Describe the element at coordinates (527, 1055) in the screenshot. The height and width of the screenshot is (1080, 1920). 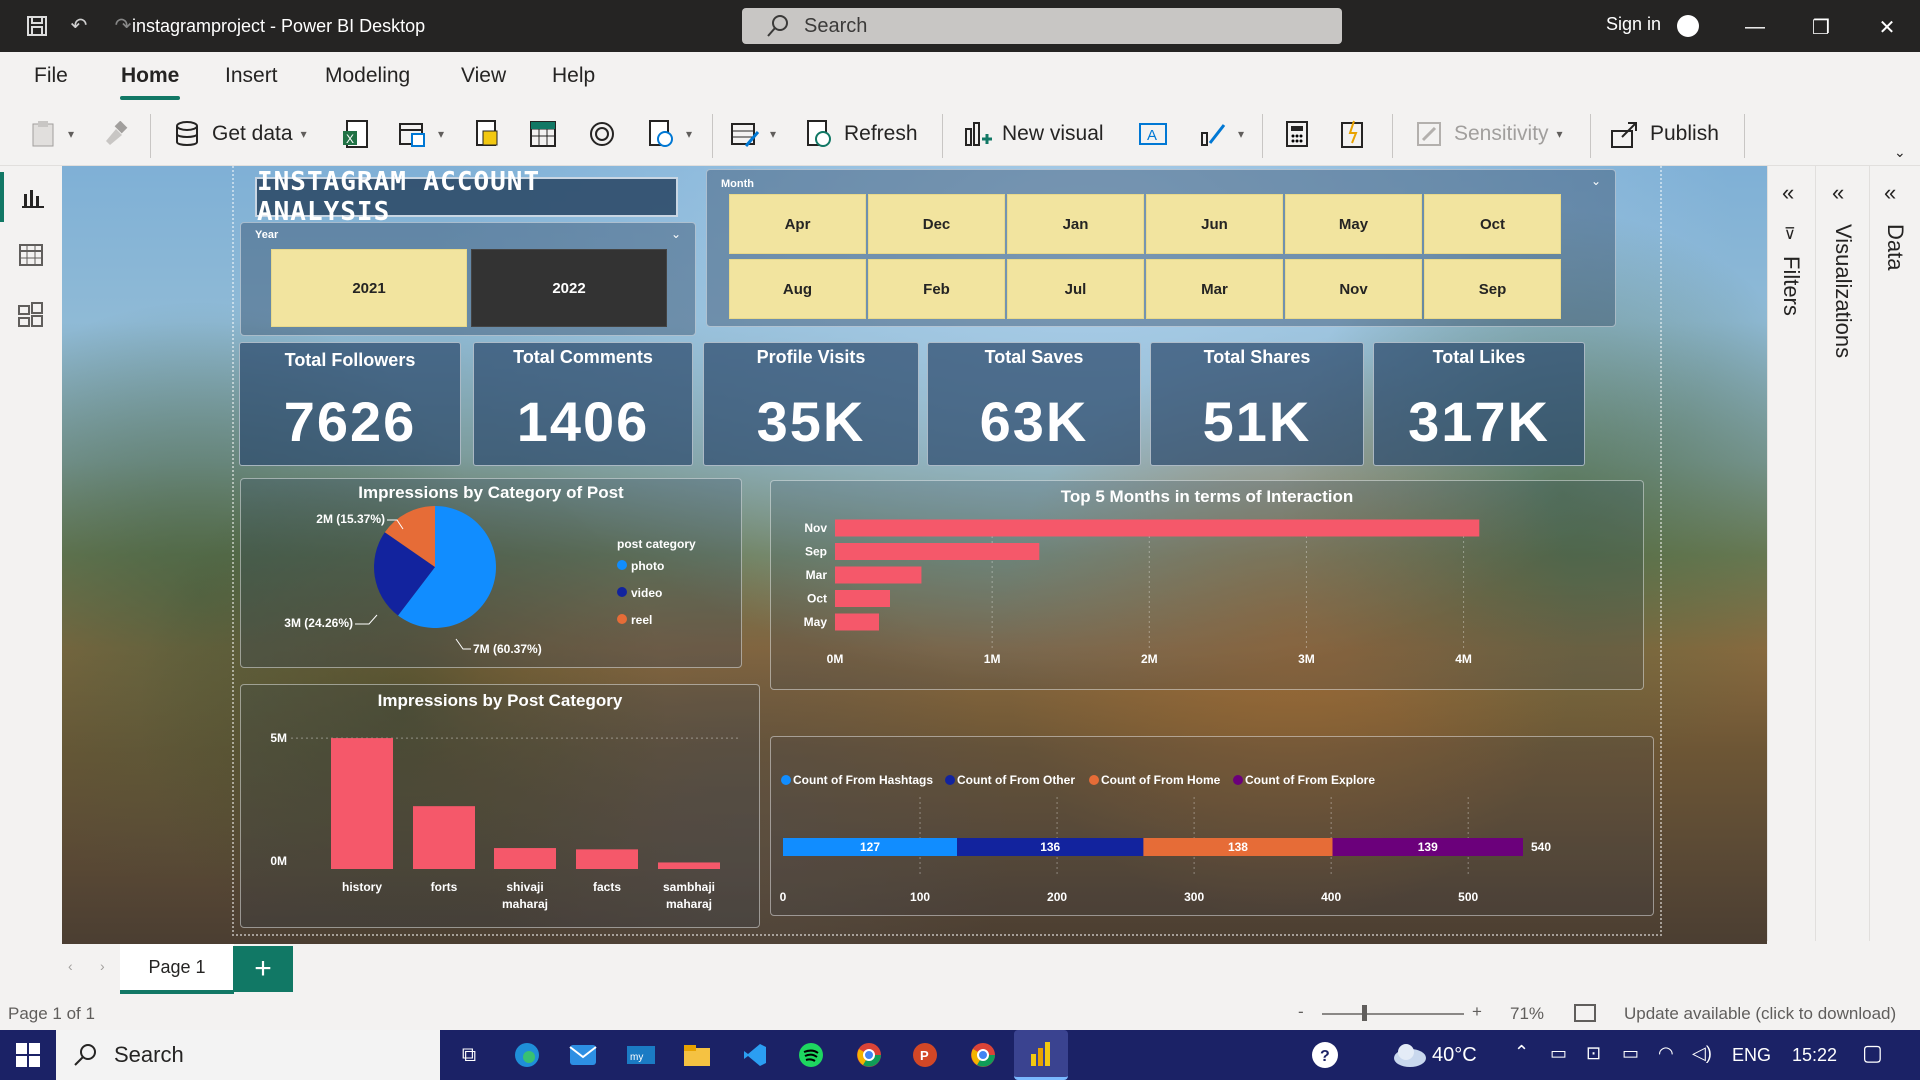
I see `edge-icon` at that location.